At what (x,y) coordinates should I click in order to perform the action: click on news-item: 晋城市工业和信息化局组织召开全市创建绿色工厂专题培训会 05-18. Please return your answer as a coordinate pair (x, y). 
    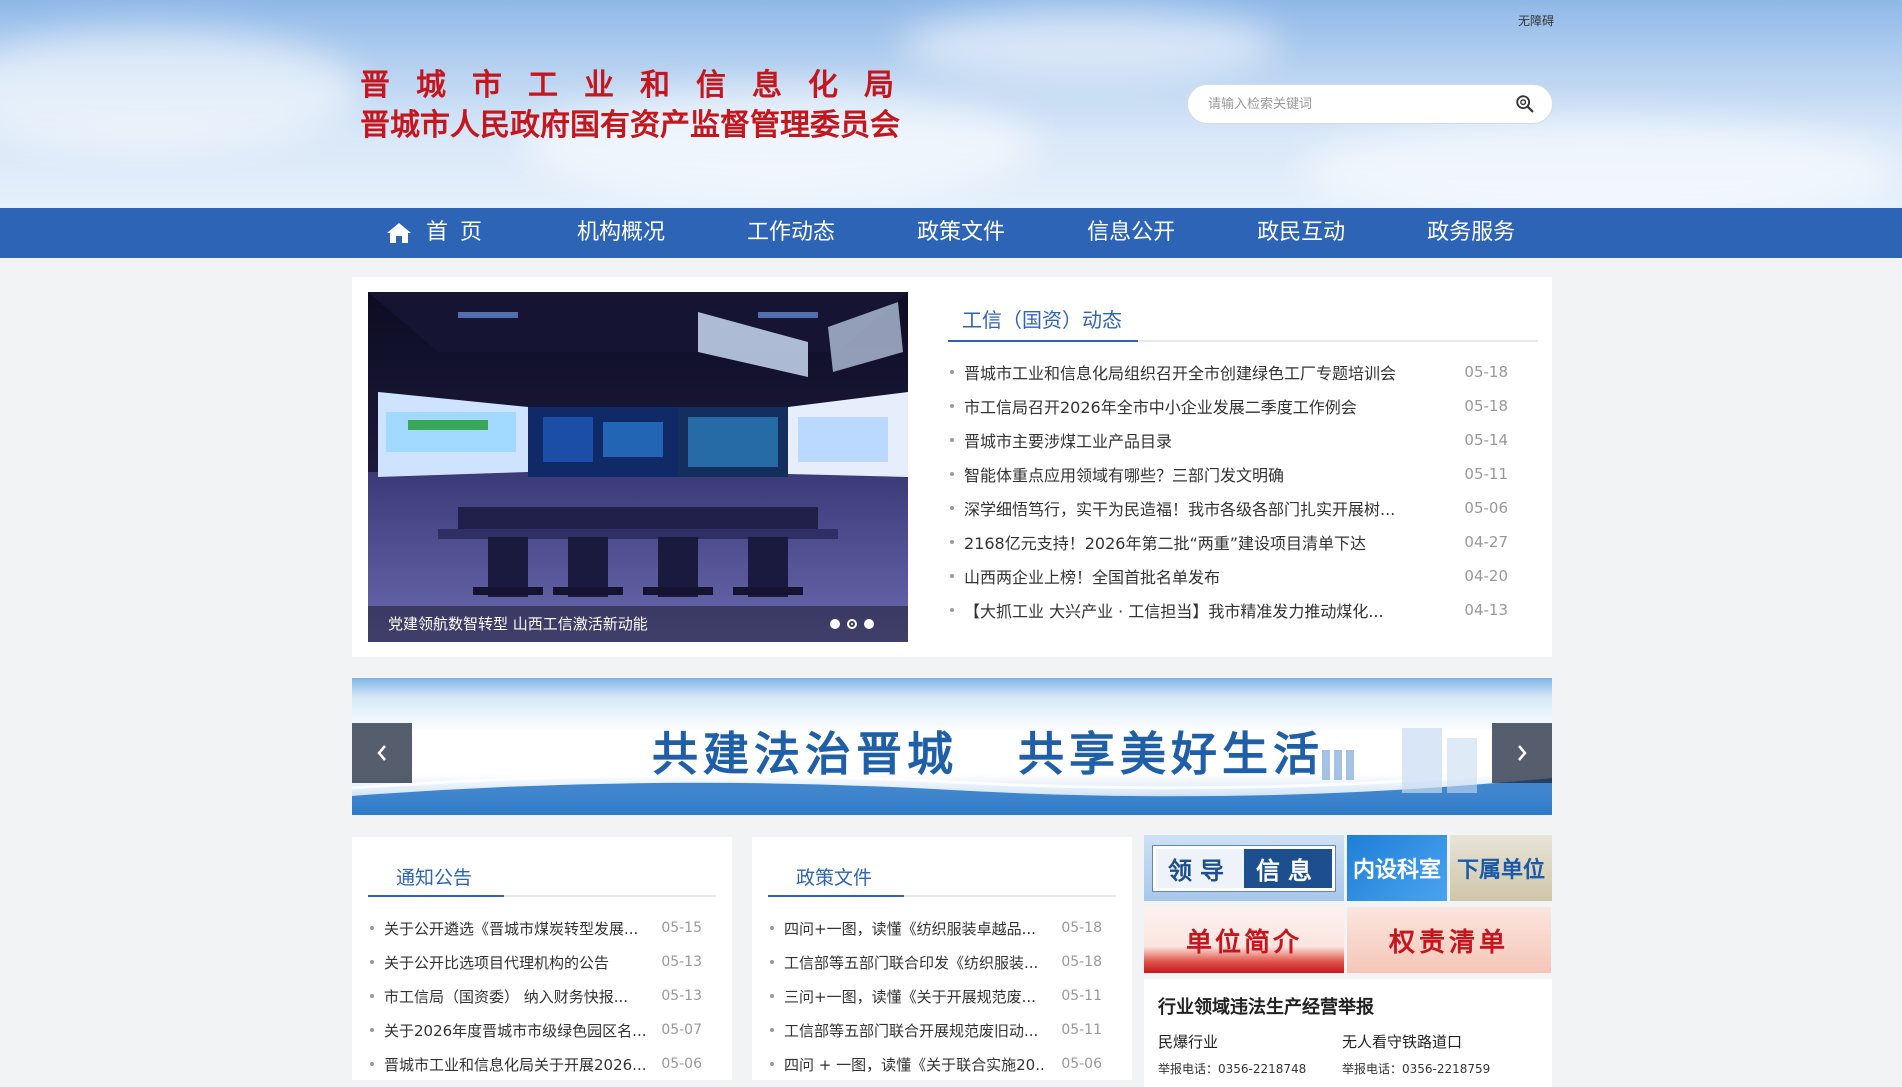
    Looking at the image, I should click on (1243, 372).